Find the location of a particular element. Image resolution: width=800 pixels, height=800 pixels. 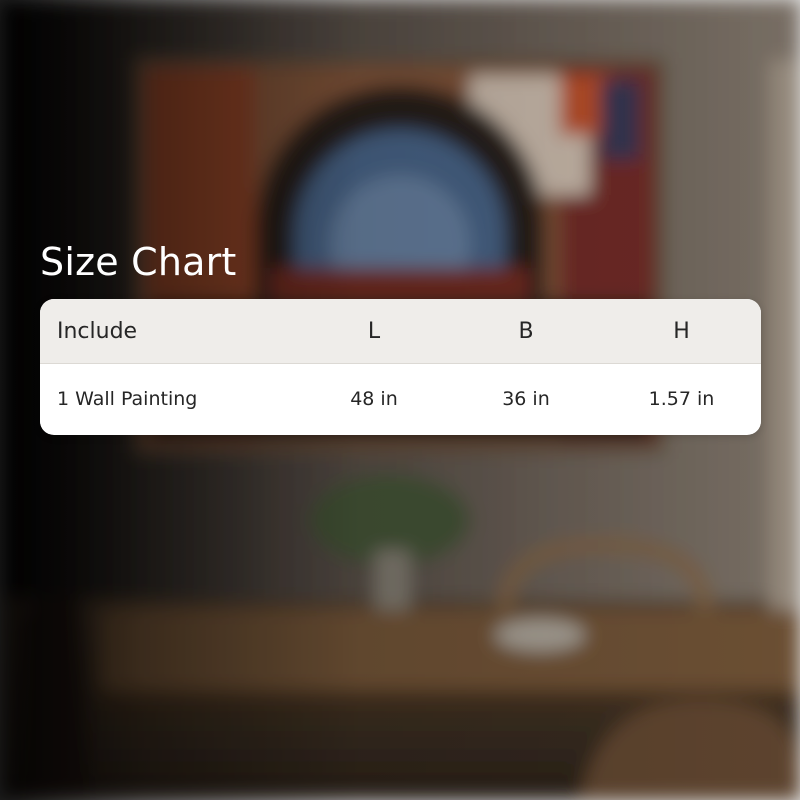

column-header-length: L is located at coordinates (374, 331).